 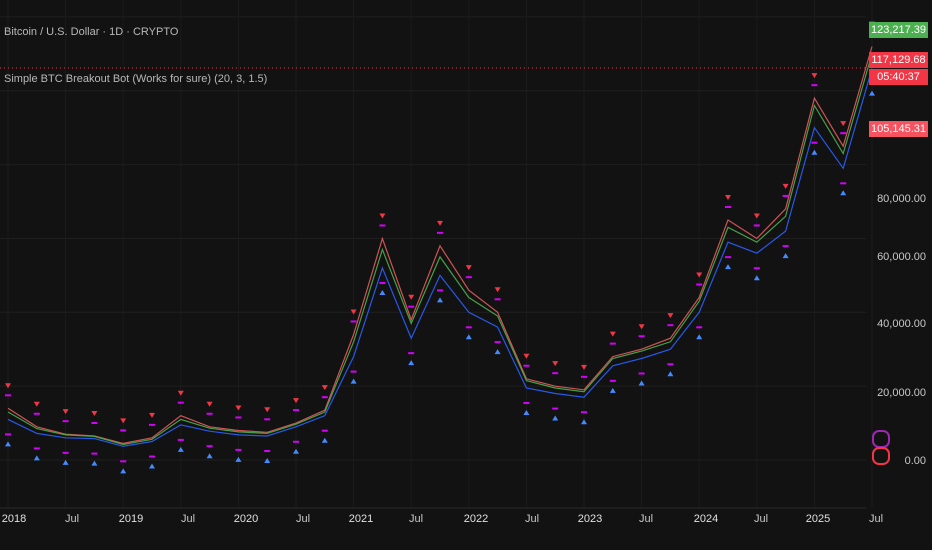 What do you see at coordinates (881, 439) in the screenshot?
I see `lightning-icon` at bounding box center [881, 439].